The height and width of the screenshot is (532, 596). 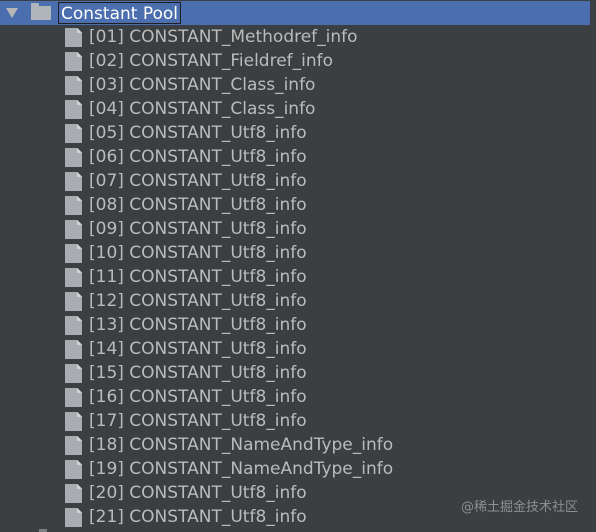 What do you see at coordinates (202, 109) in the screenshot?
I see `tree-item-label: [04] CONSTANT_Class_info` at bounding box center [202, 109].